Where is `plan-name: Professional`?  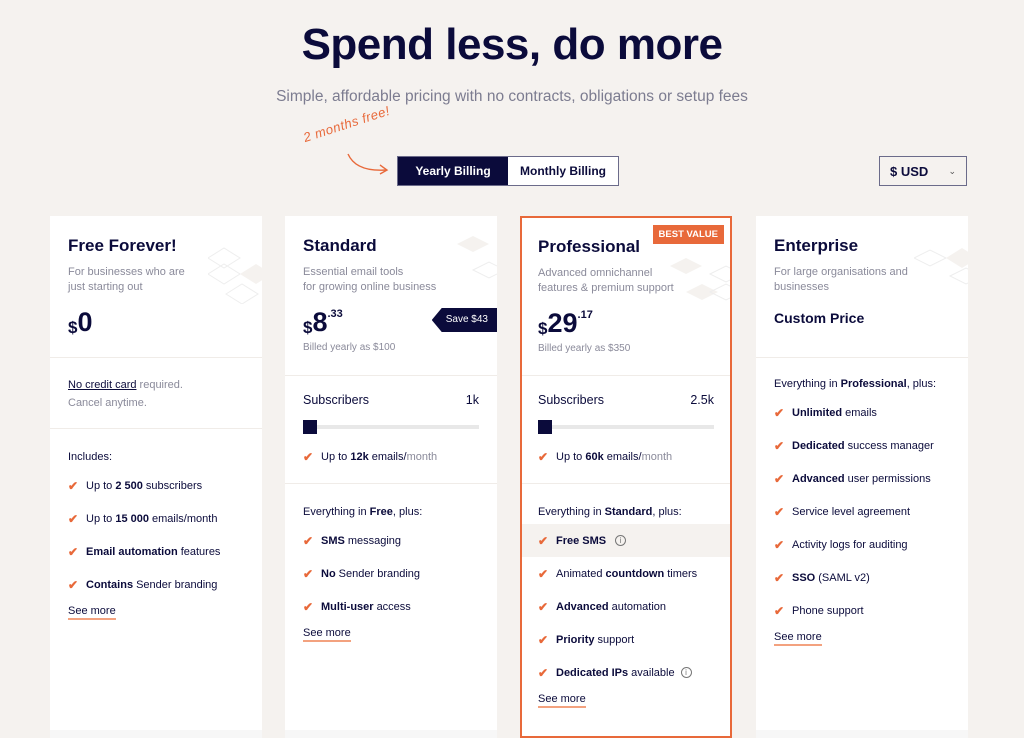
plan-name: Professional is located at coordinates (589, 246).